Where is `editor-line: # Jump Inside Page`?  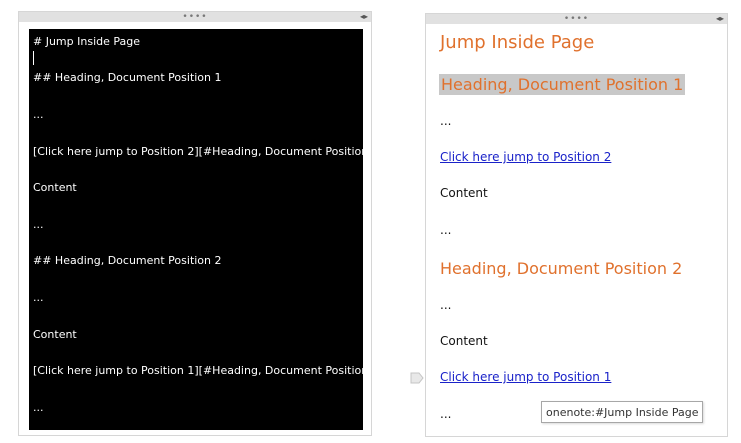 editor-line: # Jump Inside Page is located at coordinates (87, 41).